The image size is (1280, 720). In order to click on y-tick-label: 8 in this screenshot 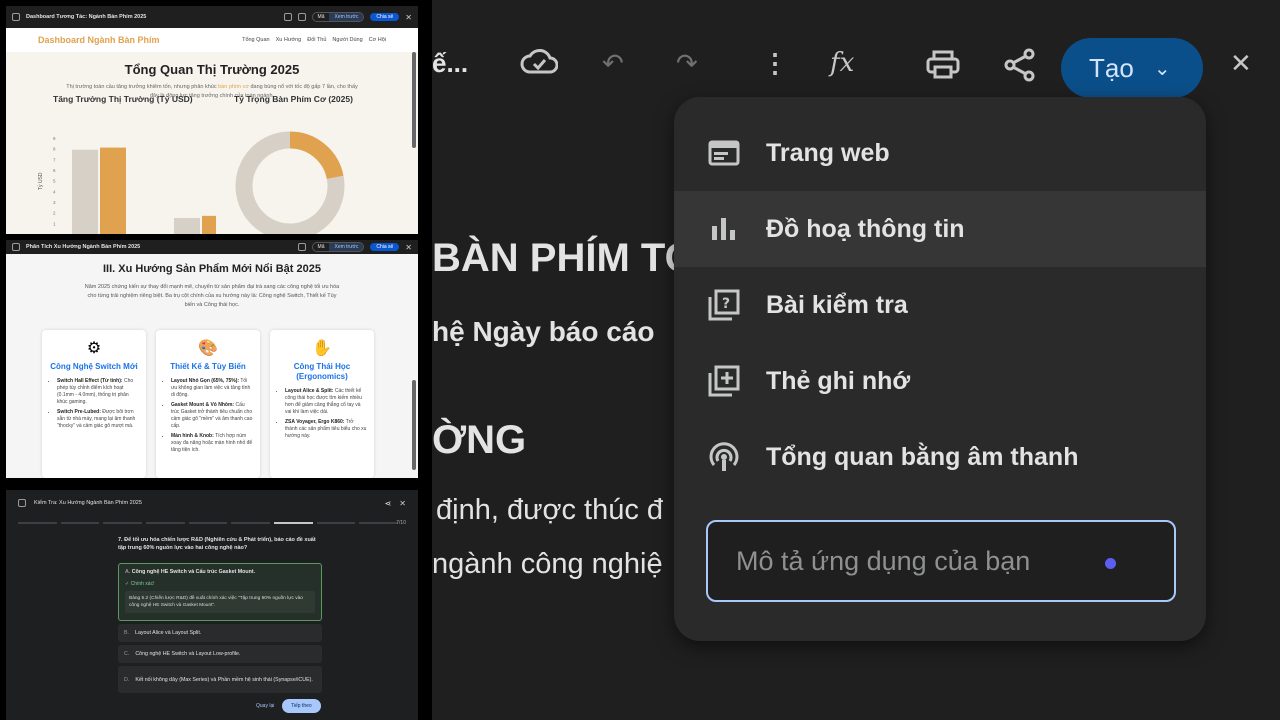, I will do `click(54, 149)`.